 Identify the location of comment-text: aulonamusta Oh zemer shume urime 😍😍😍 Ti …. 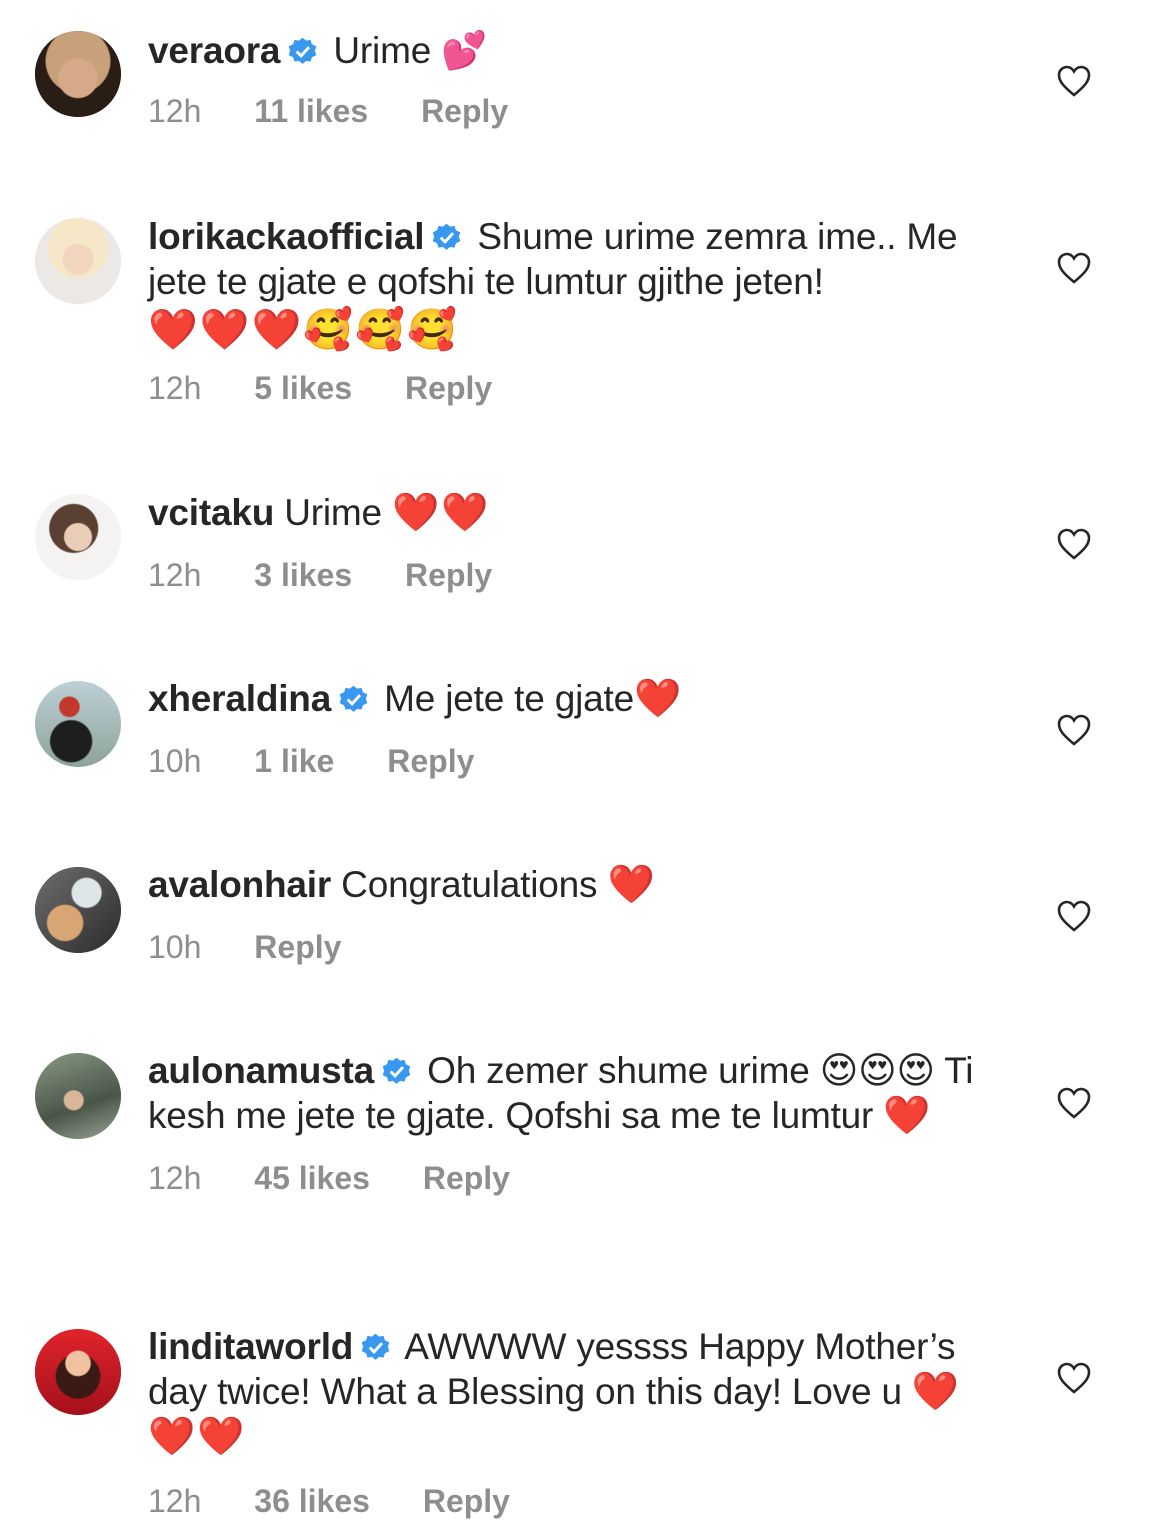
(568, 1093).